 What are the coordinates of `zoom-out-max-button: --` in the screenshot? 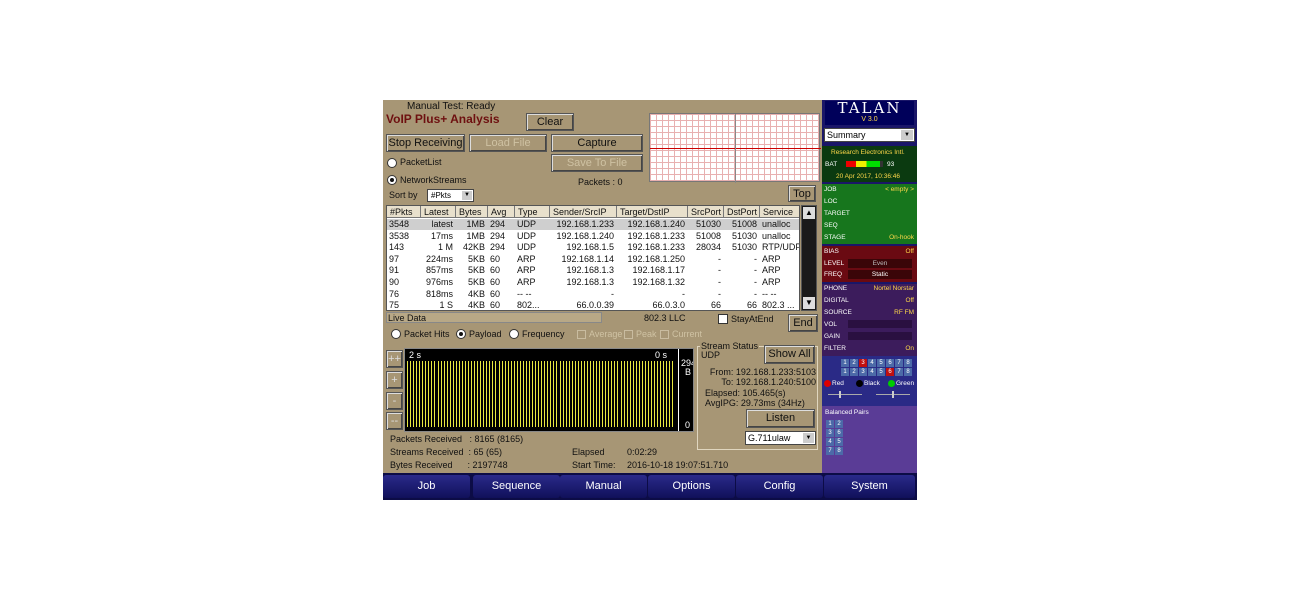 It's located at (394, 421).